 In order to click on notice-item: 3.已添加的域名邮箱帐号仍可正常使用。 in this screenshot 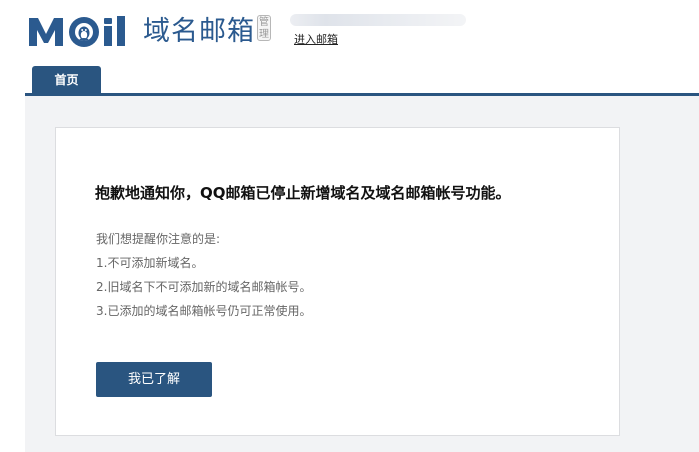, I will do `click(204, 311)`.